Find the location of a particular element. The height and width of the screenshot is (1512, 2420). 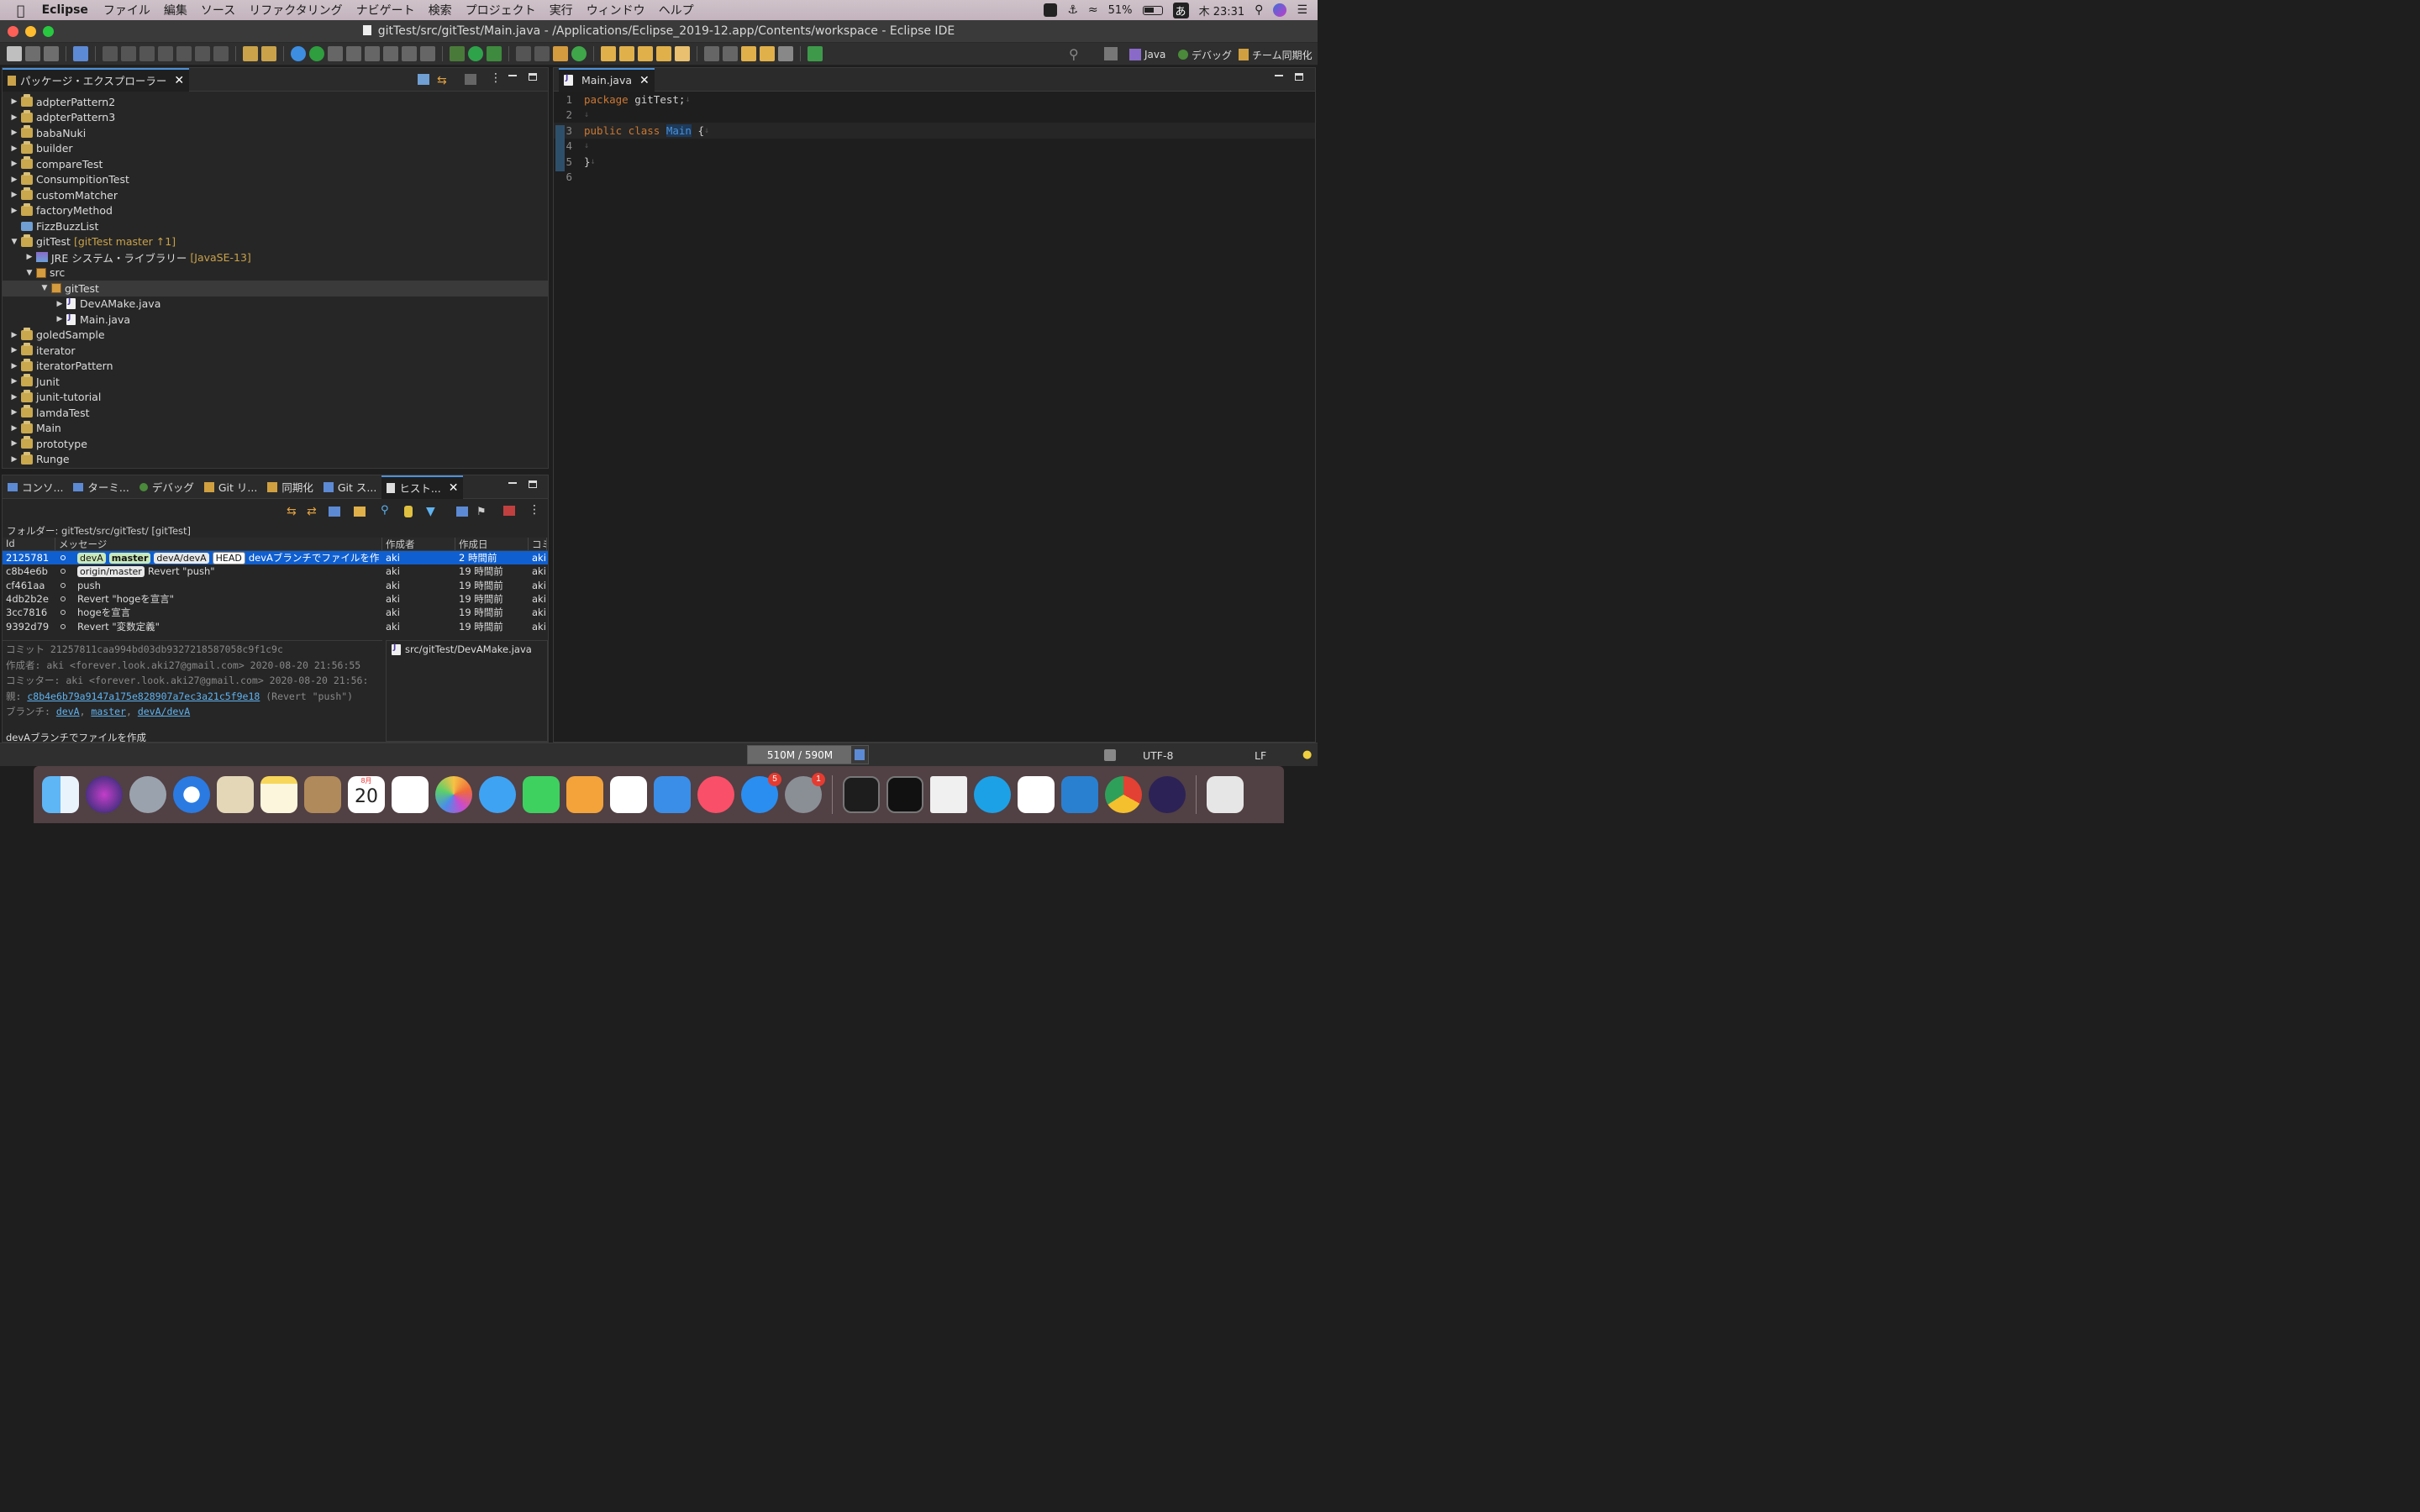

spotlight-search-icon: ⚲ is located at coordinates (1259, 10).